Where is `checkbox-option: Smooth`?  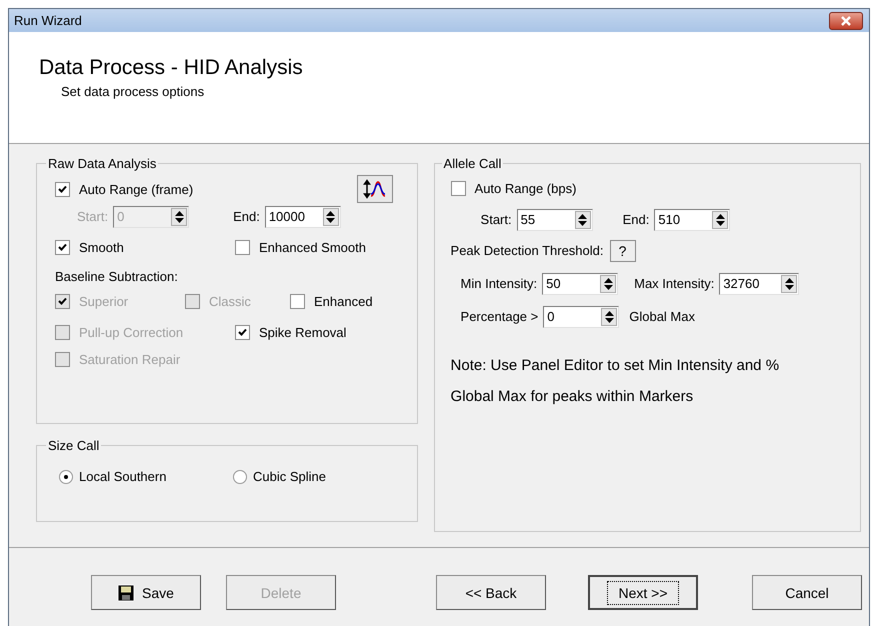 checkbox-option: Smooth is located at coordinates (145, 247).